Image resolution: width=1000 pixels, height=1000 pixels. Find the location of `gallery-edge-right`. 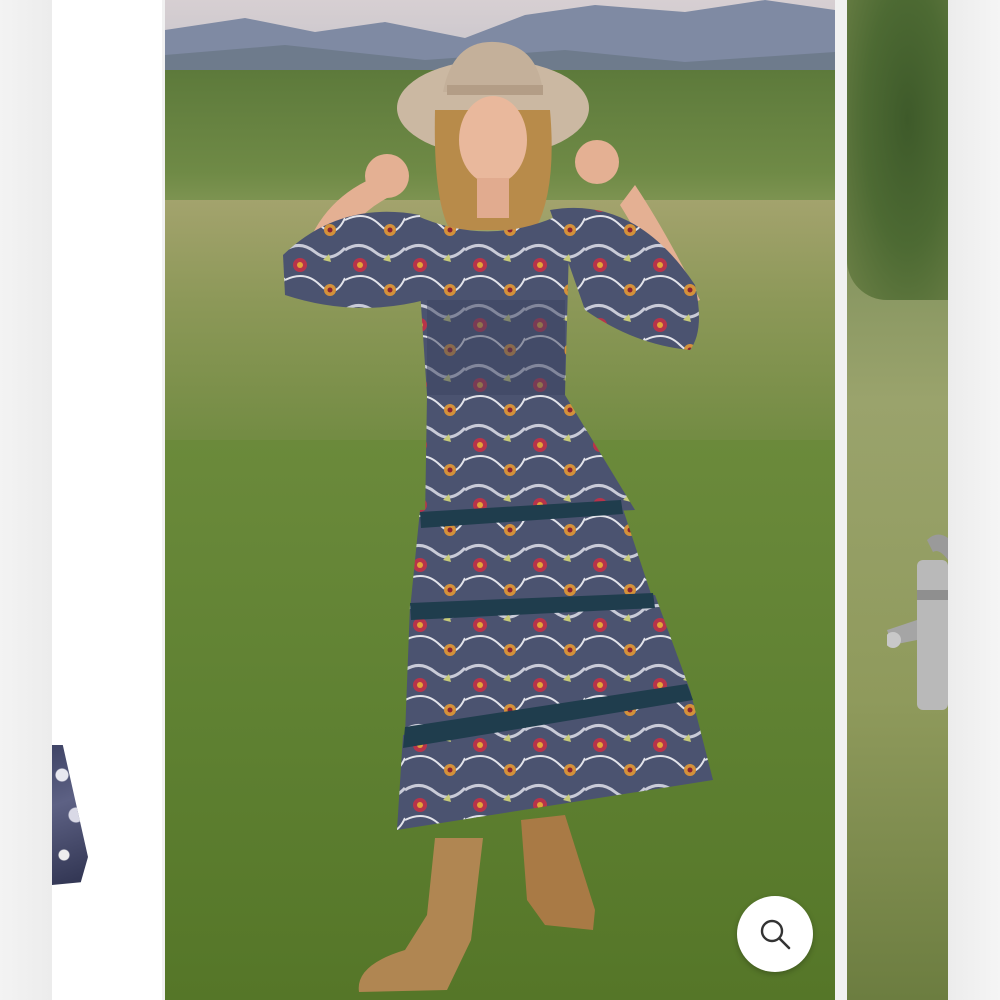

gallery-edge-right is located at coordinates (974, 500).